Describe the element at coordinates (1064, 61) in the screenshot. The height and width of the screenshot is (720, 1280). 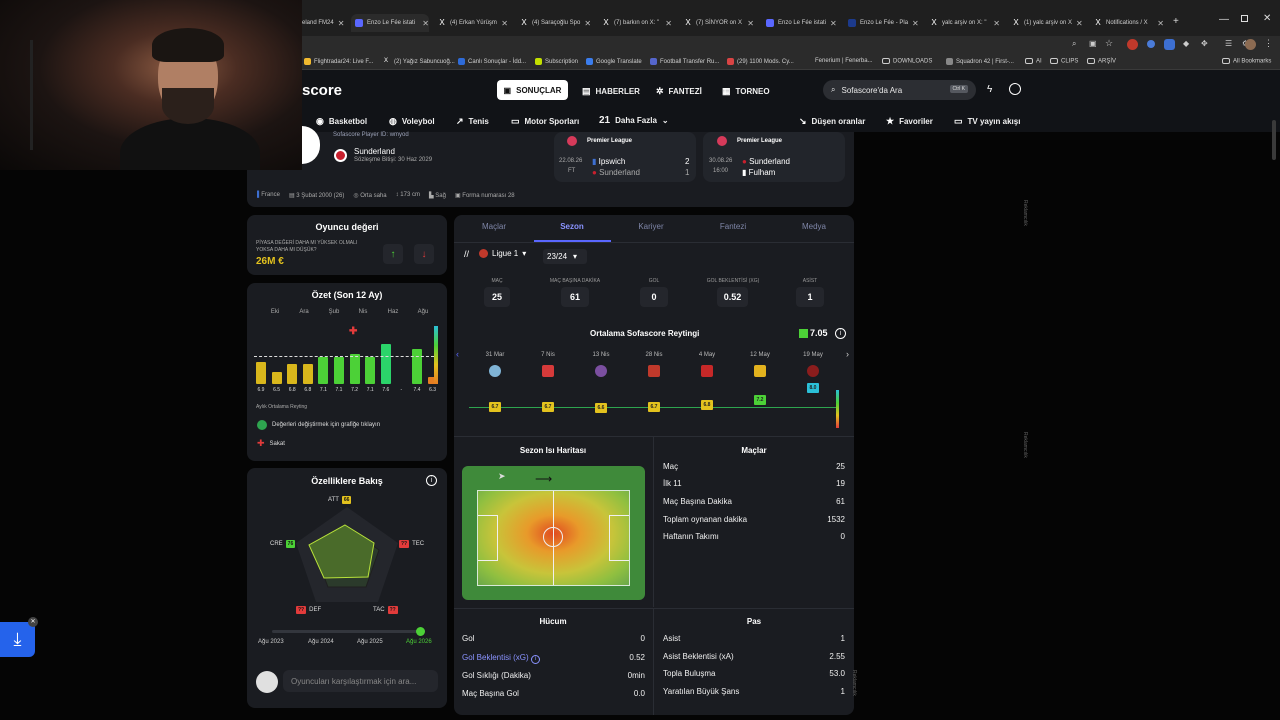
I see `bookmark-folder: CLIPS` at that location.